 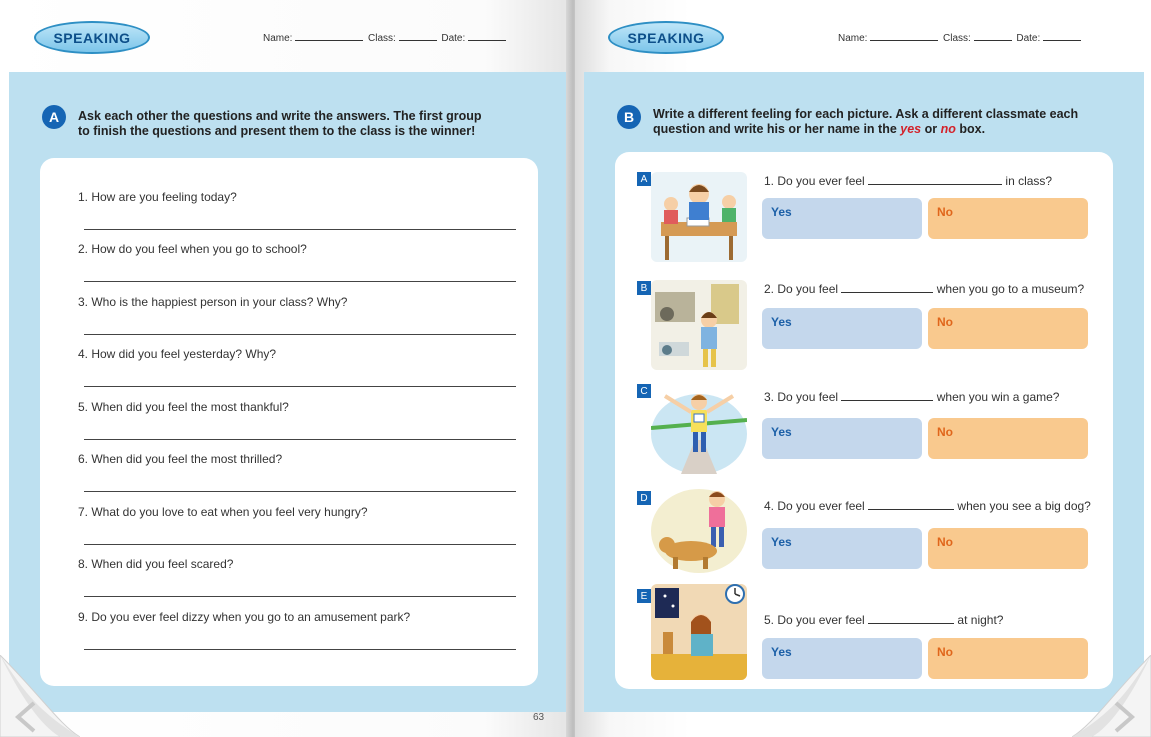 I want to click on classroom-picture, so click(x=699, y=217).